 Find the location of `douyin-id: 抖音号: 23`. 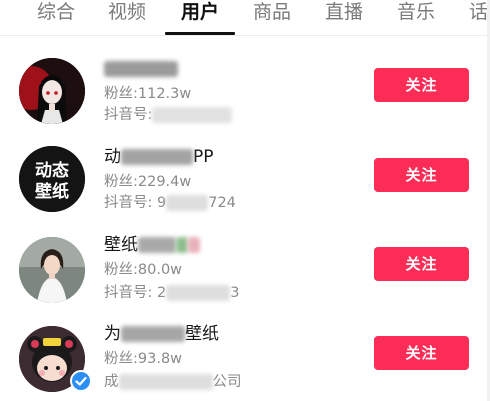

douyin-id: 抖音号: 23 is located at coordinates (172, 293).